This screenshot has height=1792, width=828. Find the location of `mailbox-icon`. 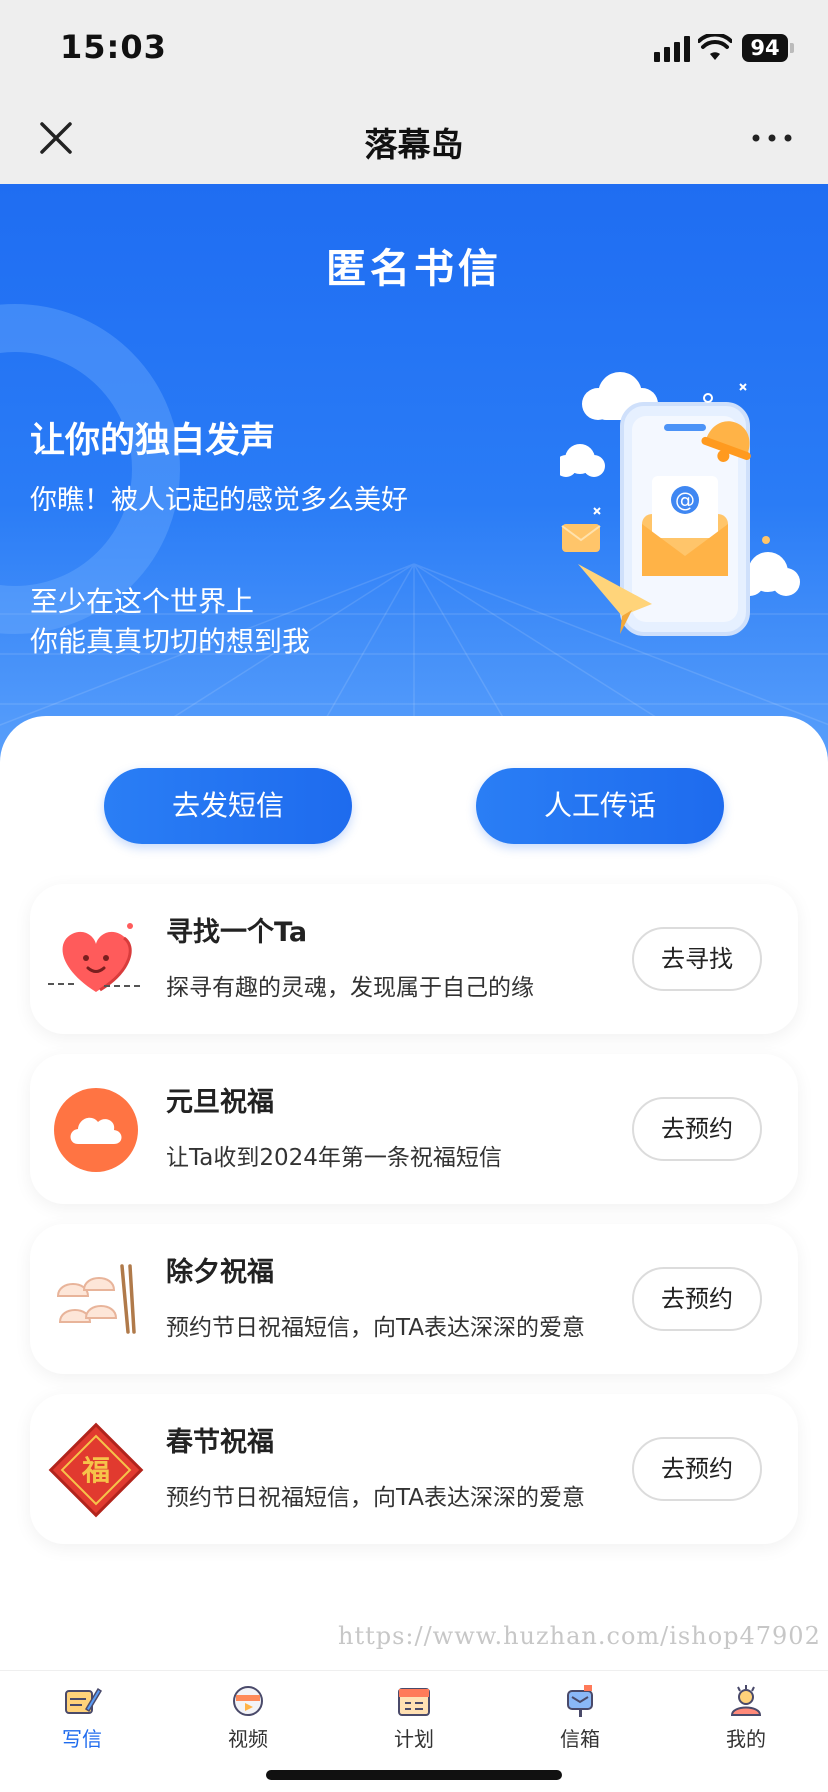

mailbox-icon is located at coordinates (580, 1701).